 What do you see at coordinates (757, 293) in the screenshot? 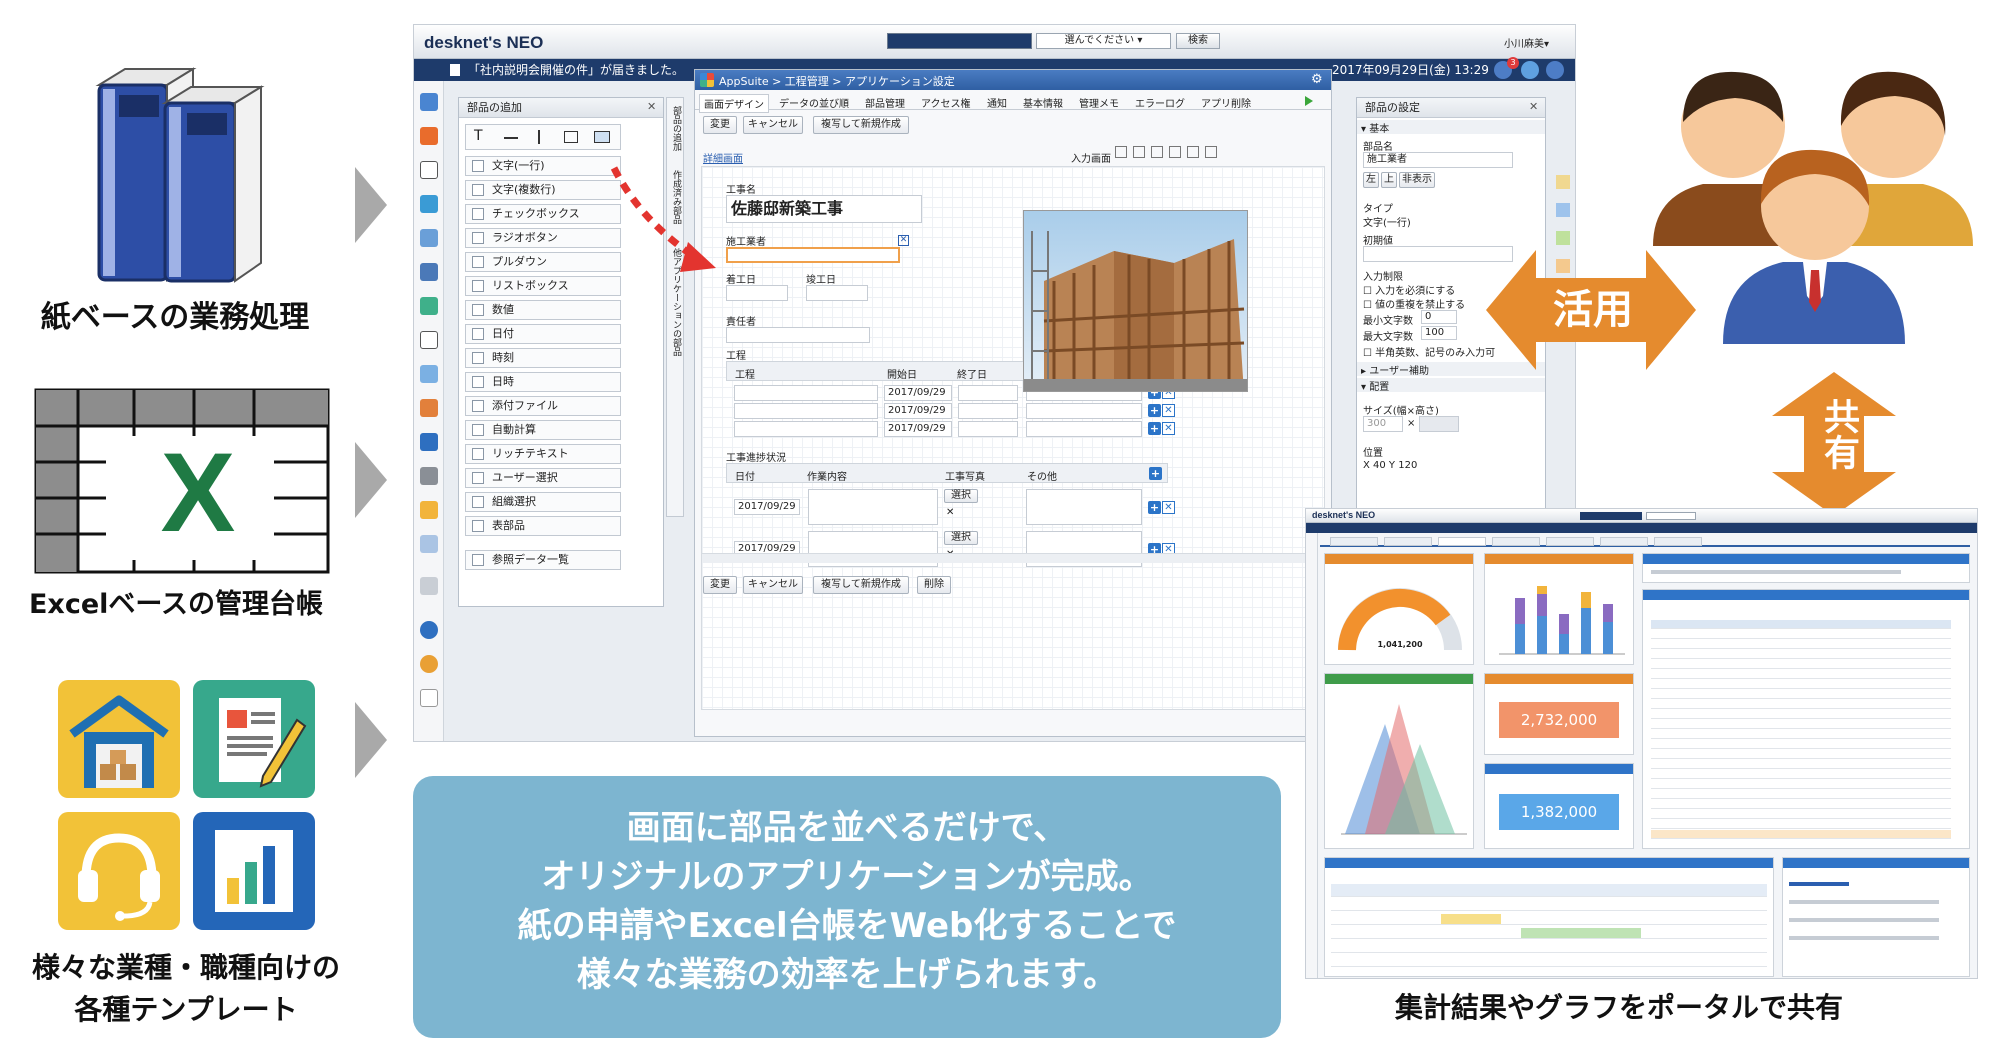
I see `start-date-field` at bounding box center [757, 293].